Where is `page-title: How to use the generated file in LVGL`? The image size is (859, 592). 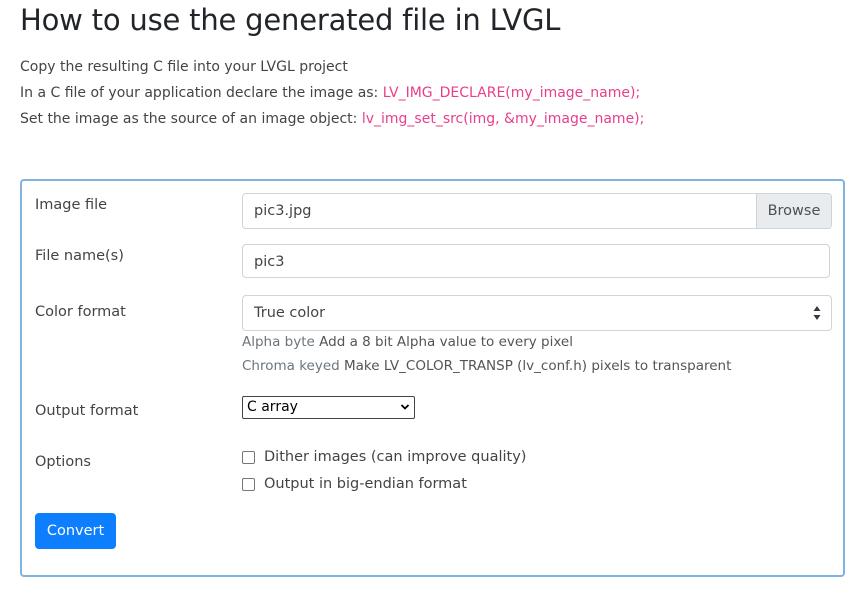 page-title: How to use the generated file in LVGL is located at coordinates (290, 20).